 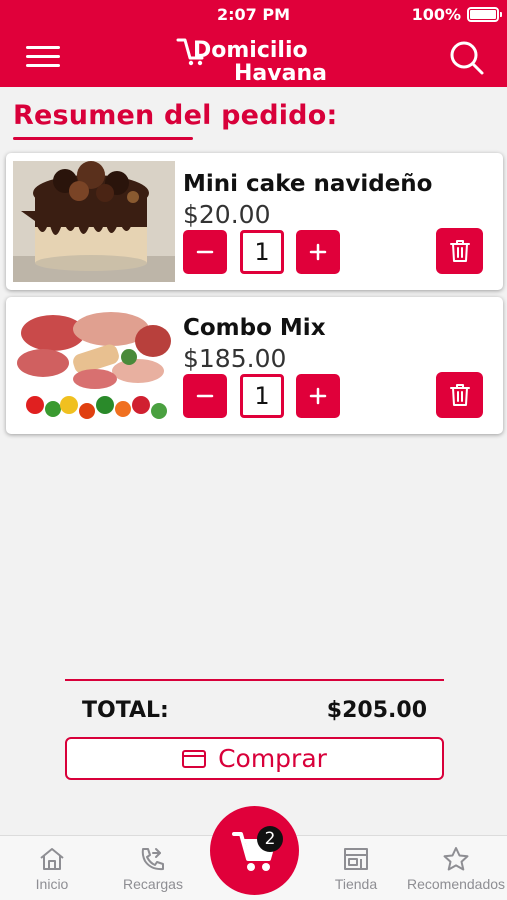 I want to click on search-button, so click(x=467, y=58).